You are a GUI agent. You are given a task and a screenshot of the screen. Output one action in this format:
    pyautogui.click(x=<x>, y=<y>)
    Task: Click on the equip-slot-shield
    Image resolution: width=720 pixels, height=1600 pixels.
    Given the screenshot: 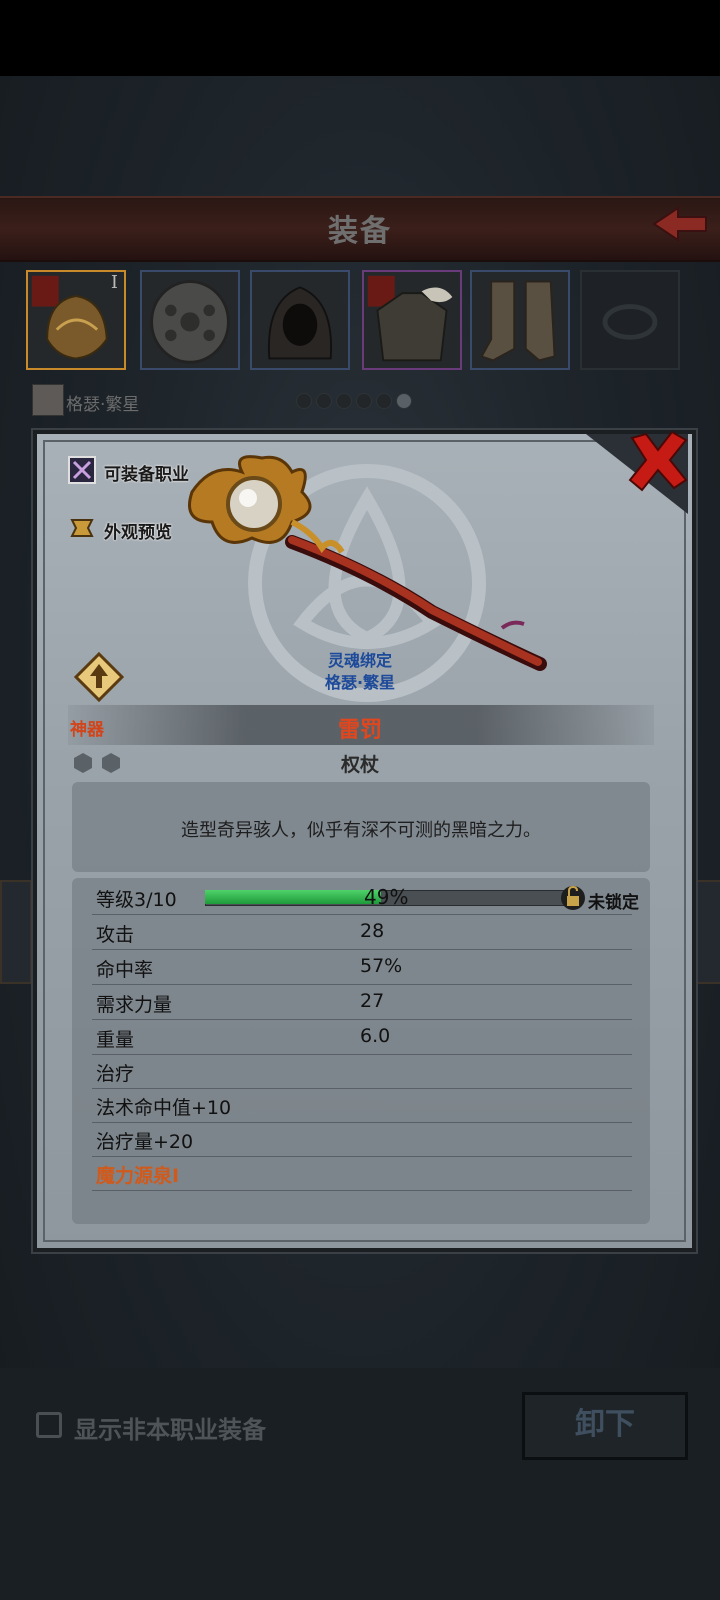 What is the action you would take?
    pyautogui.click(x=190, y=320)
    